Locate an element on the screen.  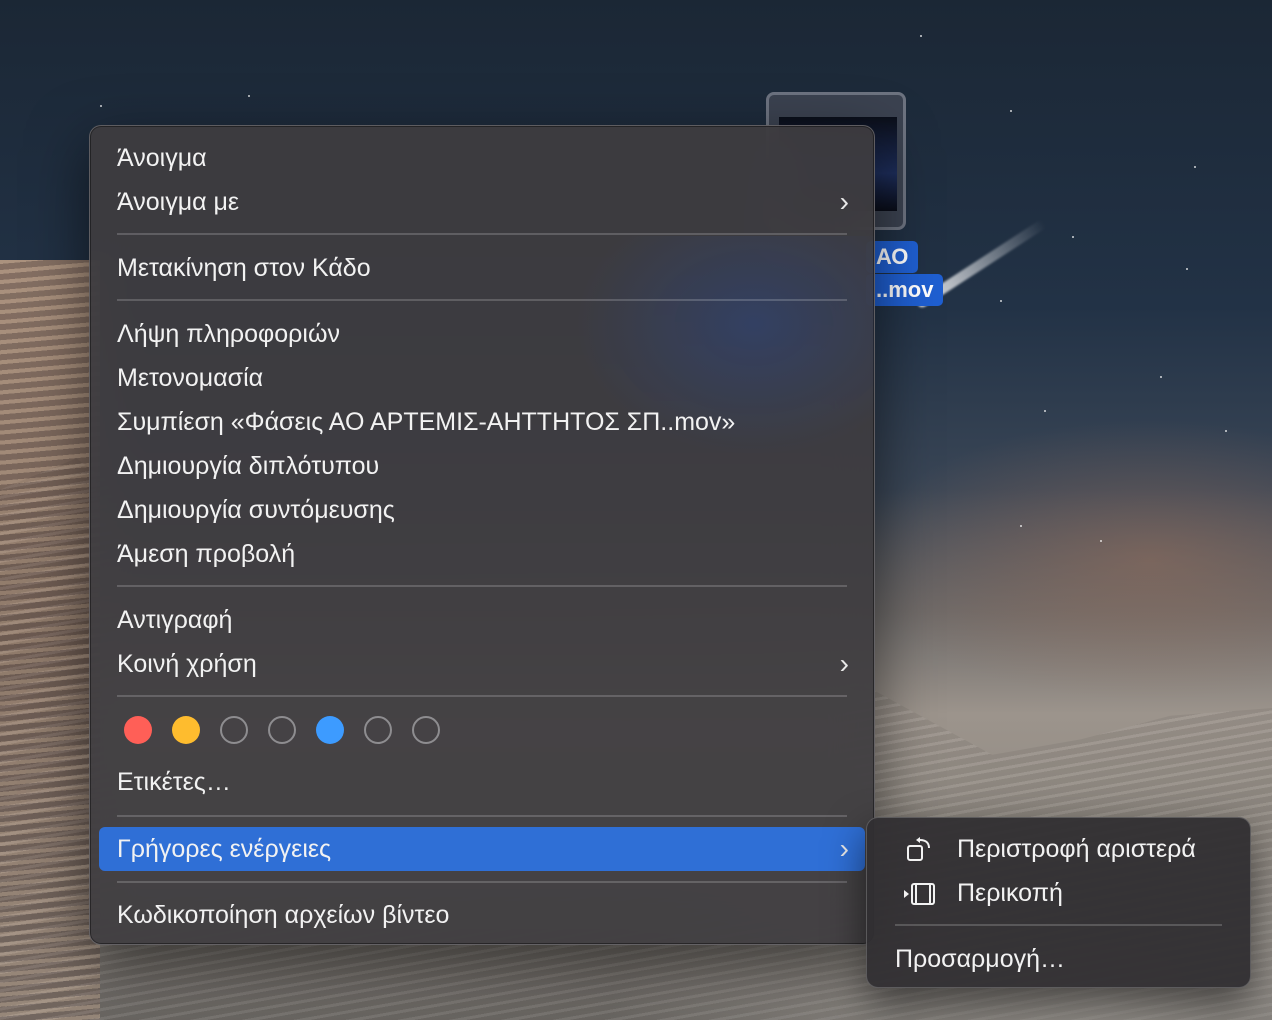
tag-orange is located at coordinates (186, 730).